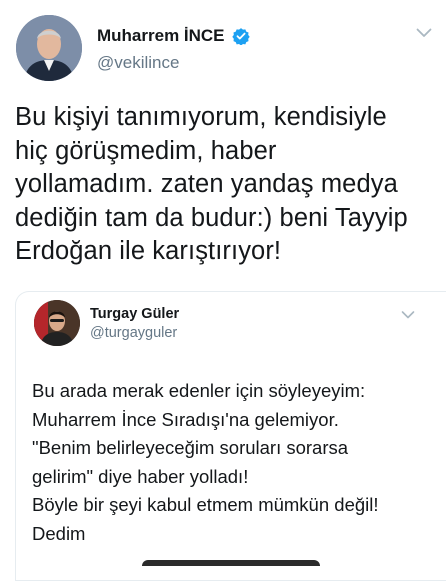  I want to click on tweet-text-line: hiç görüşmedim, haber, so click(146, 150).